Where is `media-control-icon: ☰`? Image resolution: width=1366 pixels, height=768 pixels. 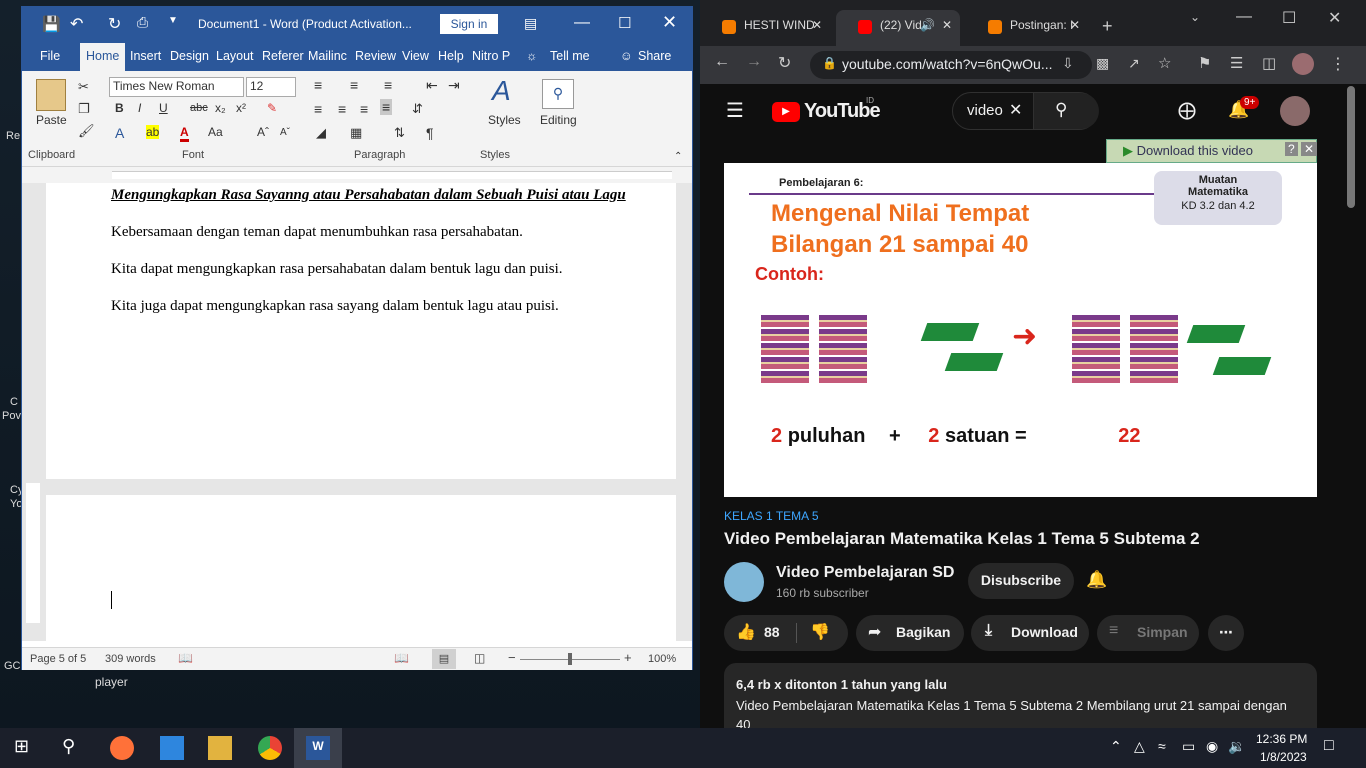 media-control-icon: ☰ is located at coordinates (1236, 63).